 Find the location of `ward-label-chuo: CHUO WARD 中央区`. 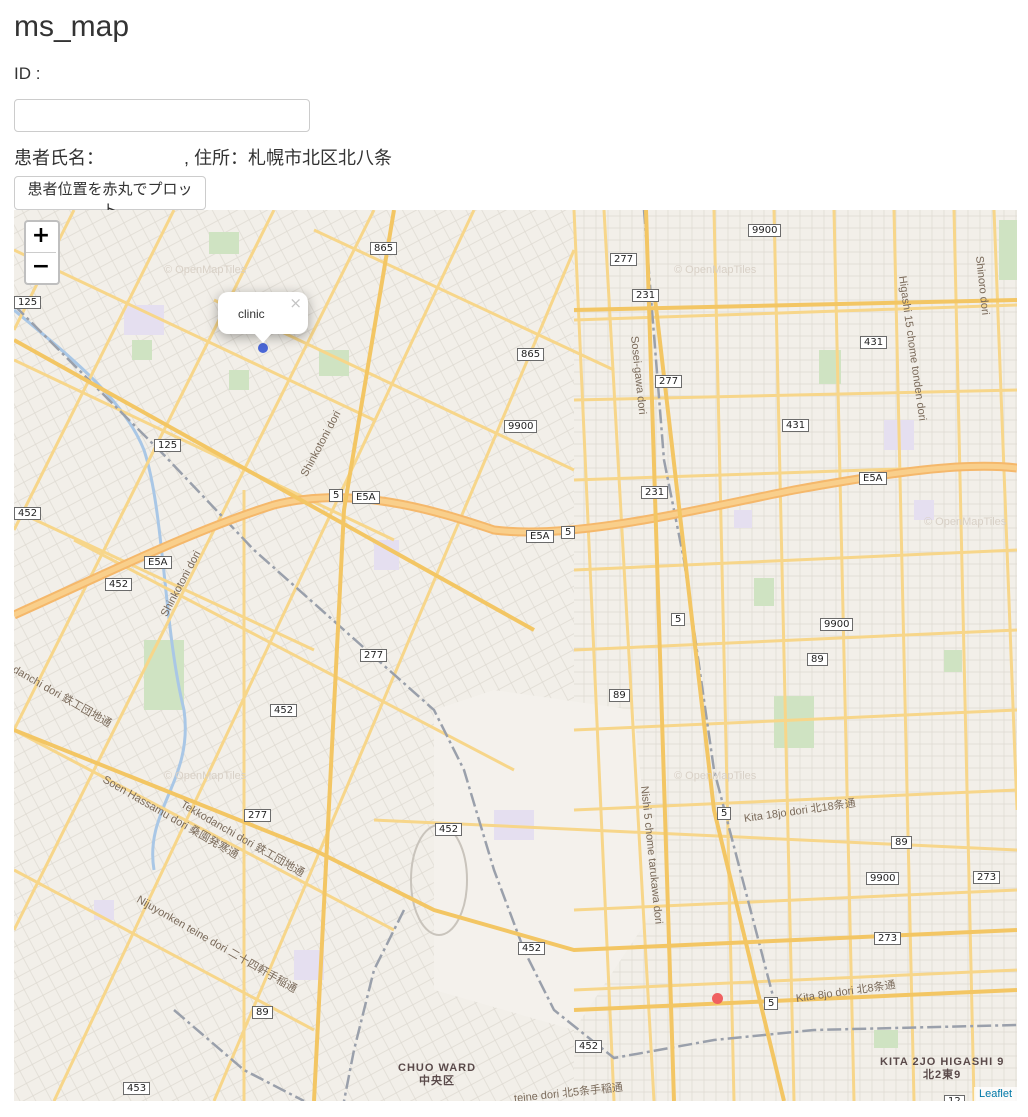

ward-label-chuo: CHUO WARD 中央区 is located at coordinates (437, 1074).